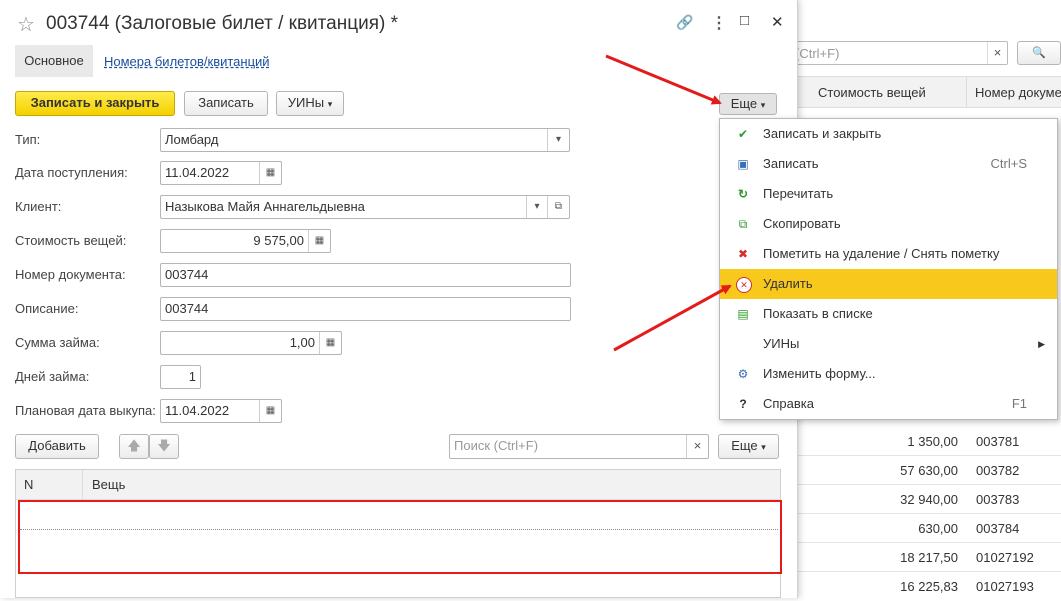 The height and width of the screenshot is (601, 1061). I want to click on annotation-arrows, so click(668, 203).